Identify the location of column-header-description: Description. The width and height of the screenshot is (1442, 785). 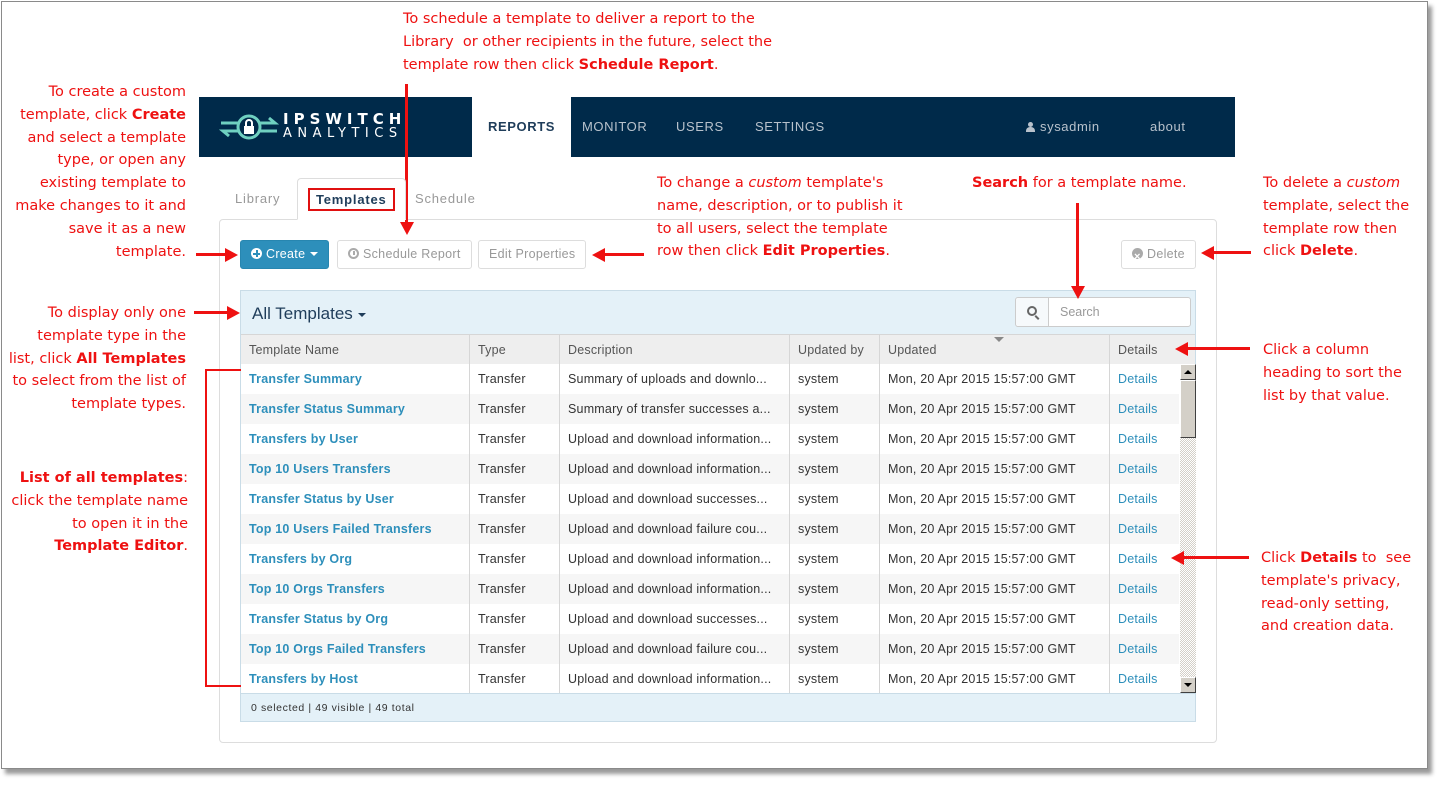
(675, 350).